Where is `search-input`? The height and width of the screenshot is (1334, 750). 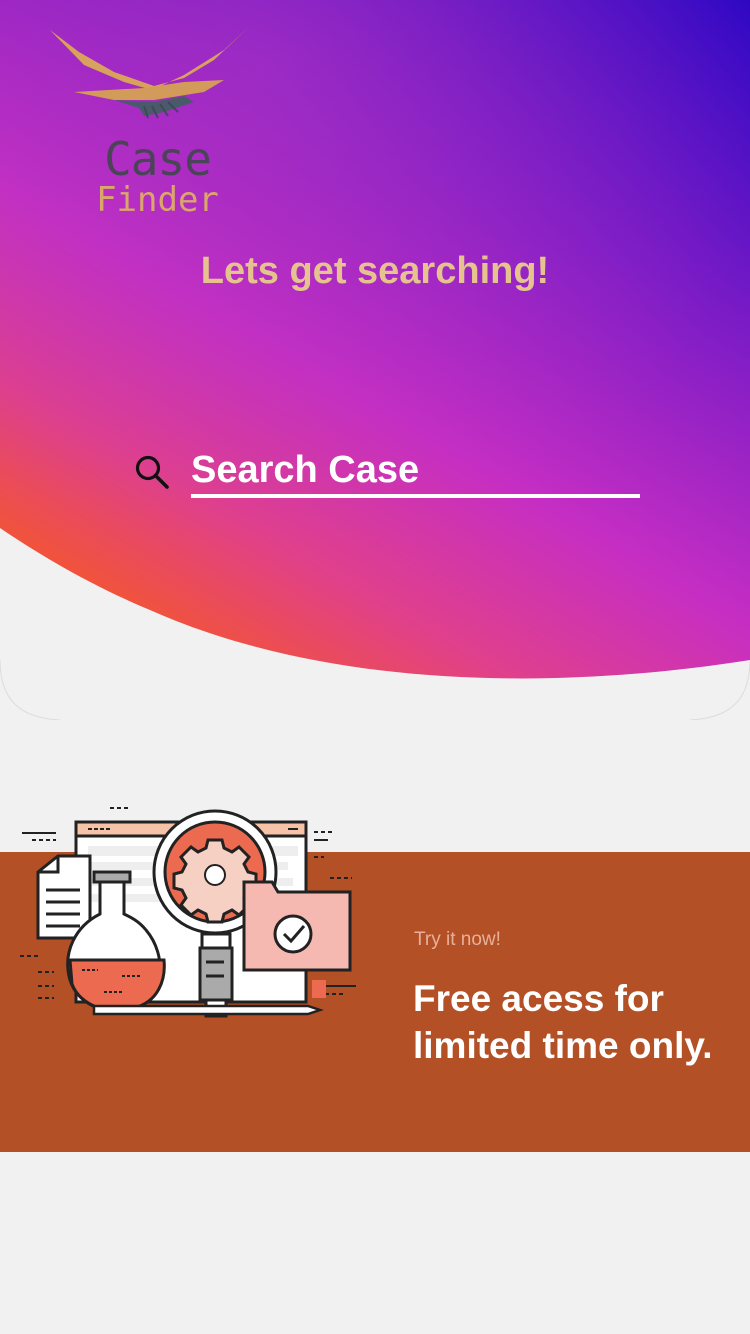
search-input is located at coordinates (415, 472).